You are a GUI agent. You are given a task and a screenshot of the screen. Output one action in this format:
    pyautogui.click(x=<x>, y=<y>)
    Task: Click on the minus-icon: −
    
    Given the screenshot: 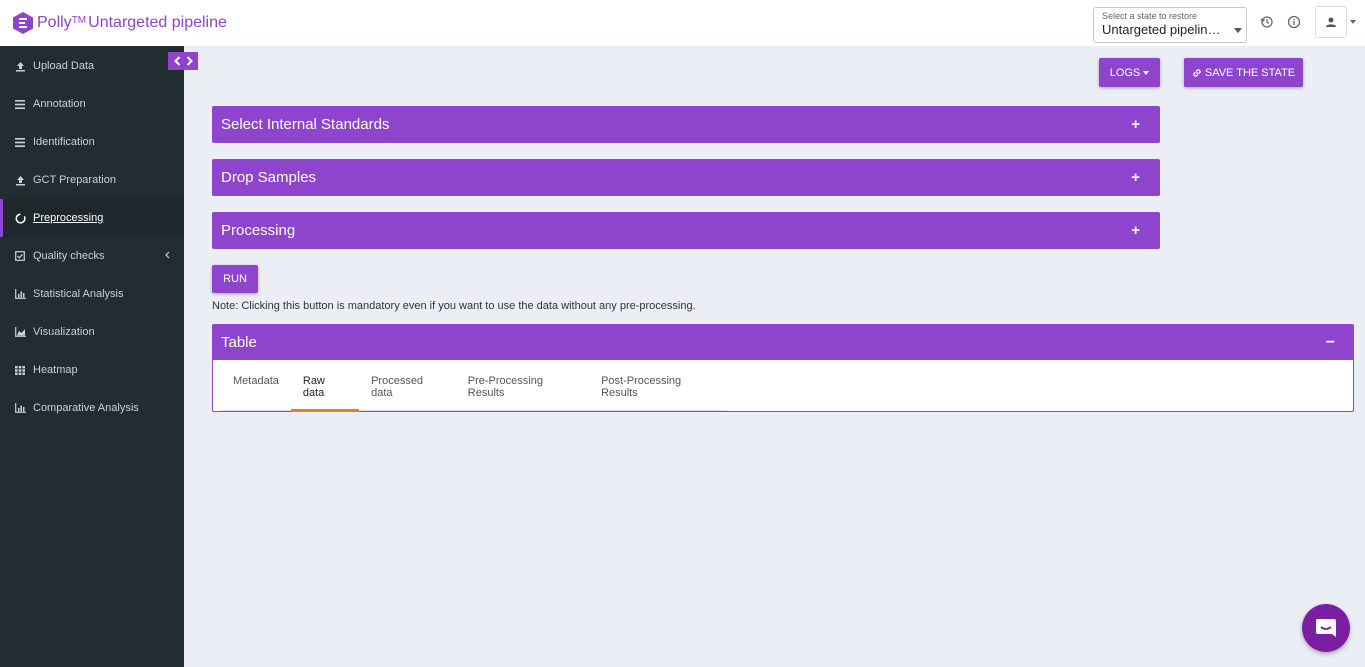 What is the action you would take?
    pyautogui.click(x=1330, y=343)
    